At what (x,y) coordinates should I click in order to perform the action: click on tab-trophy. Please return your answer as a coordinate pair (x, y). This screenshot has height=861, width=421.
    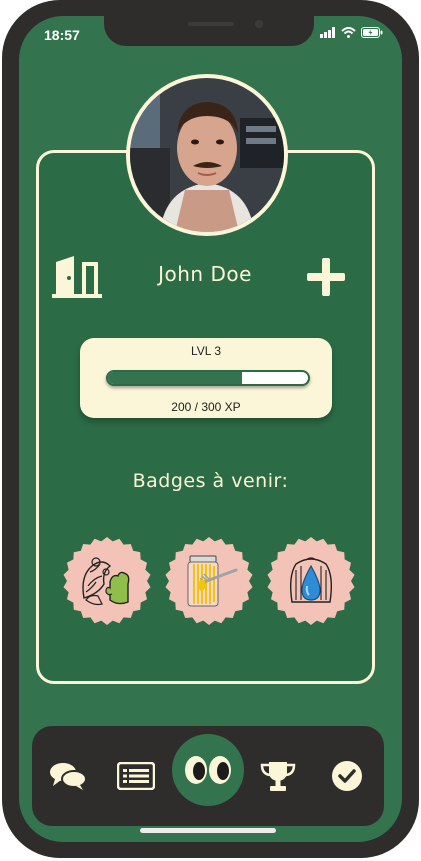
    Looking at the image, I should click on (278, 776).